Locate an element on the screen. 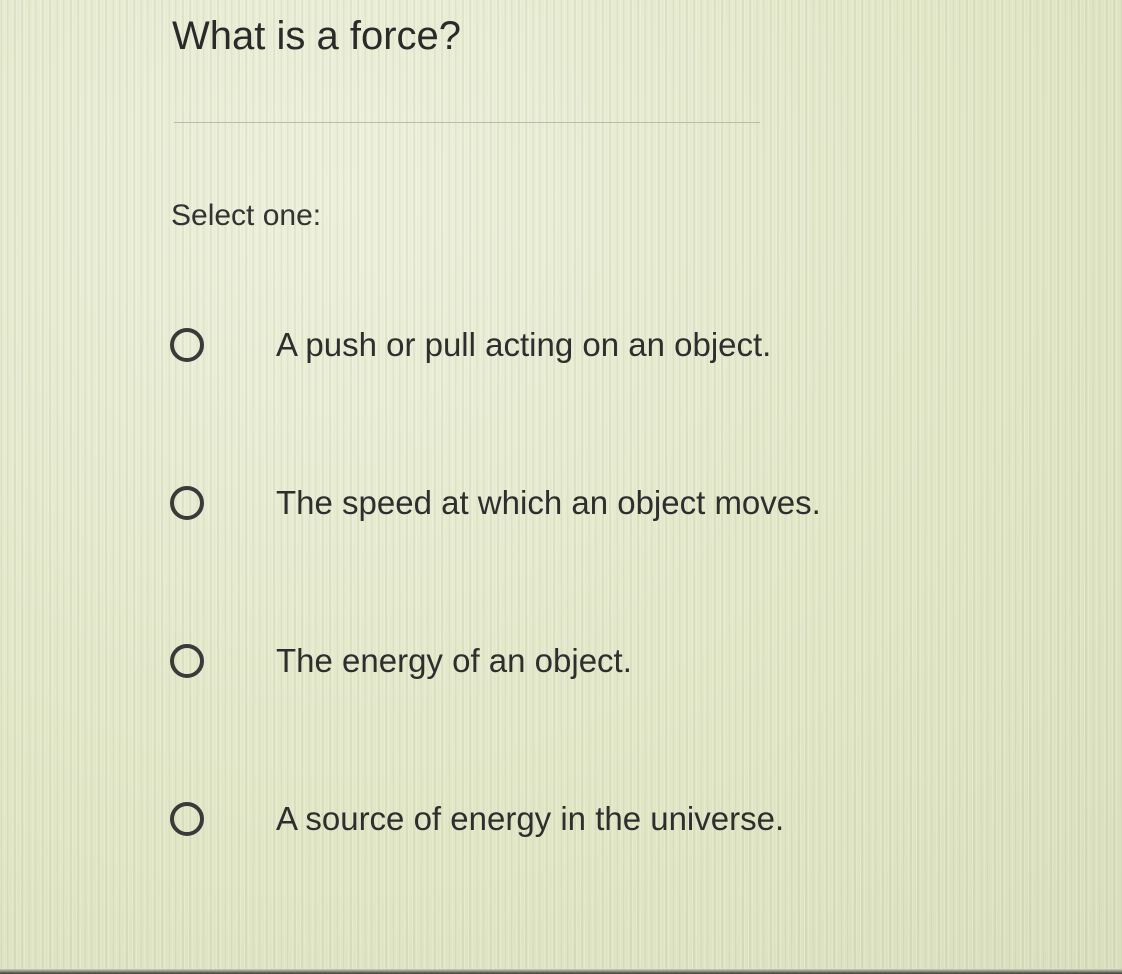 This screenshot has width=1122, height=974. answer-option-2: The speed at which an object moves. is located at coordinates (528, 510).